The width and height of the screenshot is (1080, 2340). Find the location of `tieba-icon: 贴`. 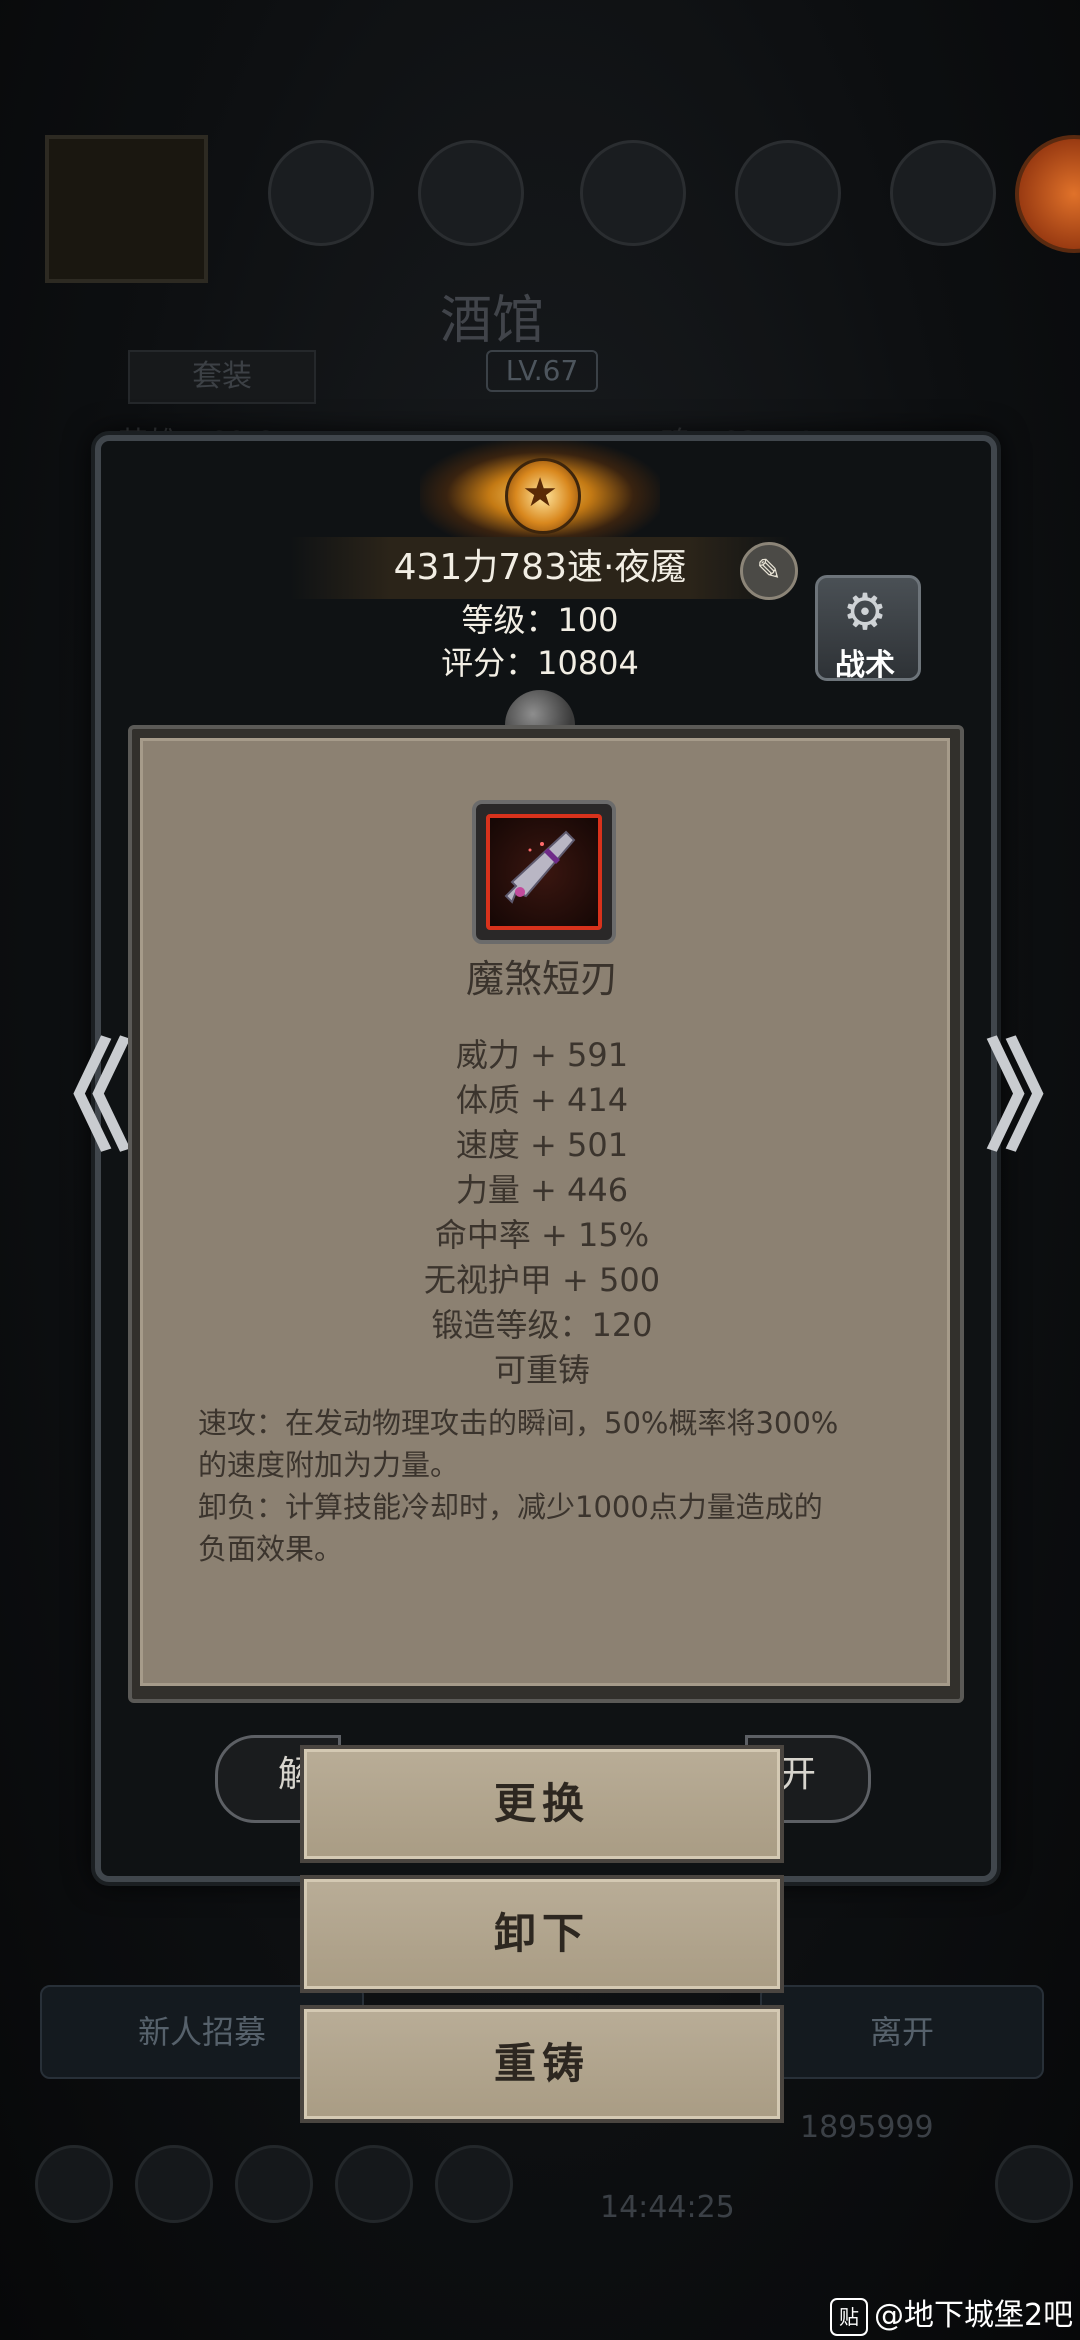

tieba-icon: 贴 is located at coordinates (849, 2316).